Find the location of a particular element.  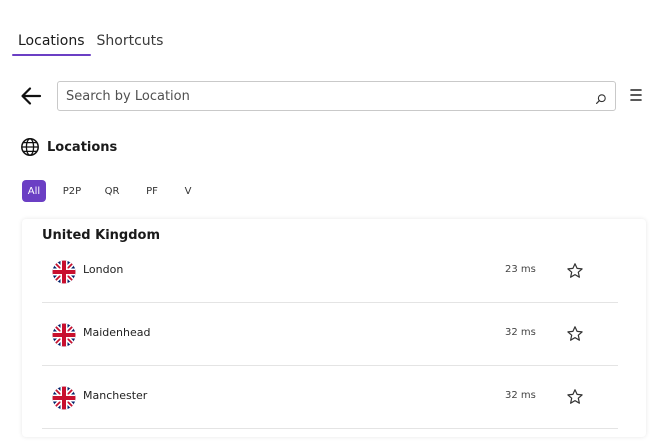

filter-pf: PF is located at coordinates (152, 191).